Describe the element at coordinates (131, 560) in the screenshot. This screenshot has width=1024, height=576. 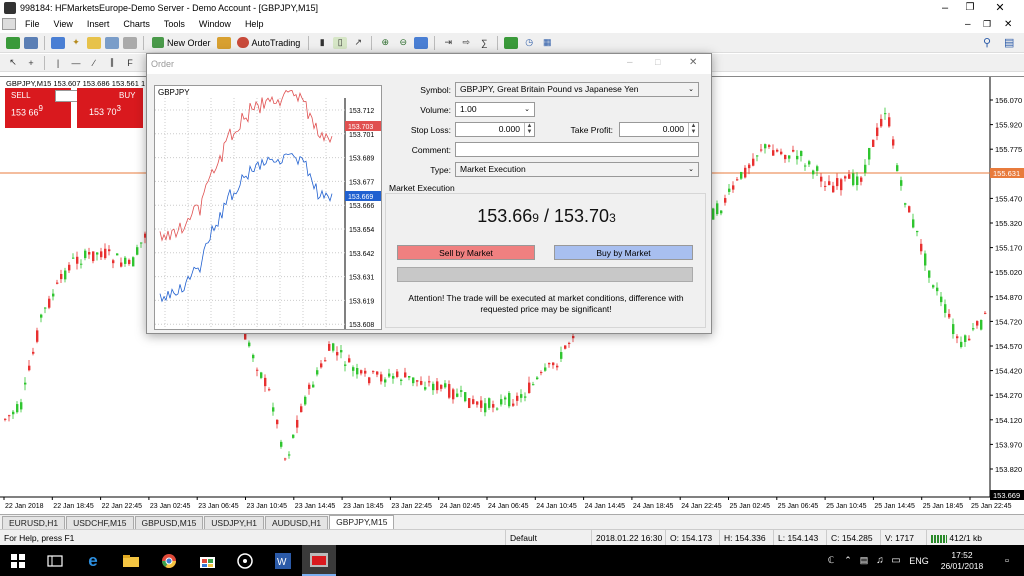
I see `file-explorer-icon` at that location.